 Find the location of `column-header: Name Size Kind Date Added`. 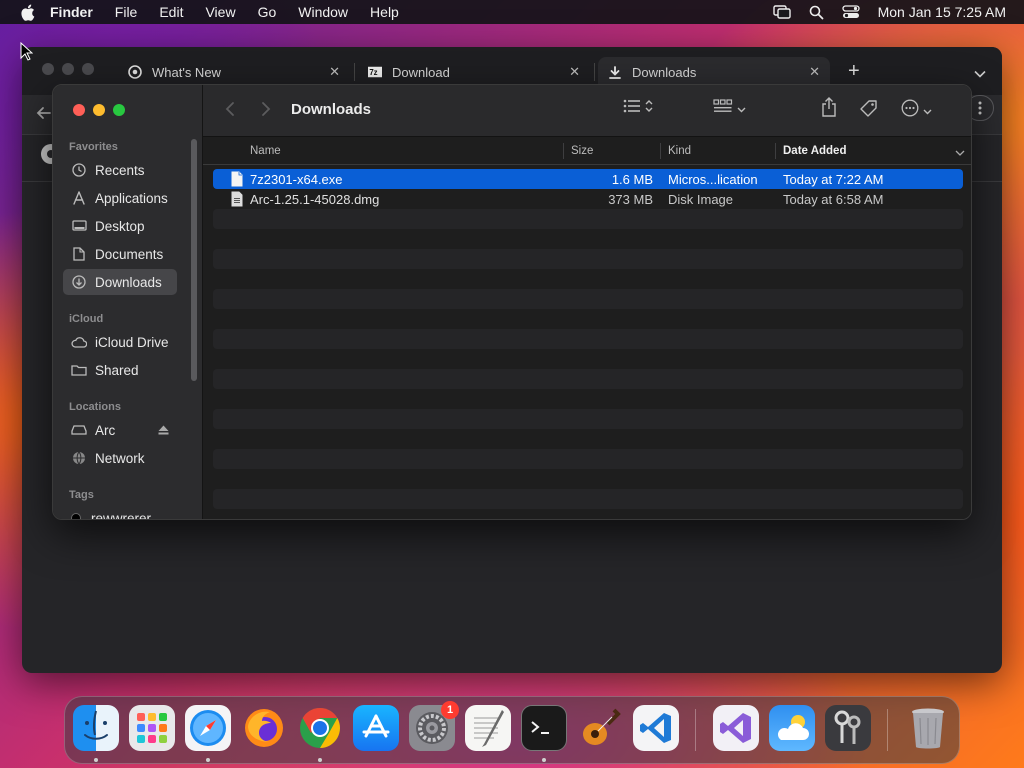

column-header: Name Size Kind Date Added is located at coordinates (587, 151).